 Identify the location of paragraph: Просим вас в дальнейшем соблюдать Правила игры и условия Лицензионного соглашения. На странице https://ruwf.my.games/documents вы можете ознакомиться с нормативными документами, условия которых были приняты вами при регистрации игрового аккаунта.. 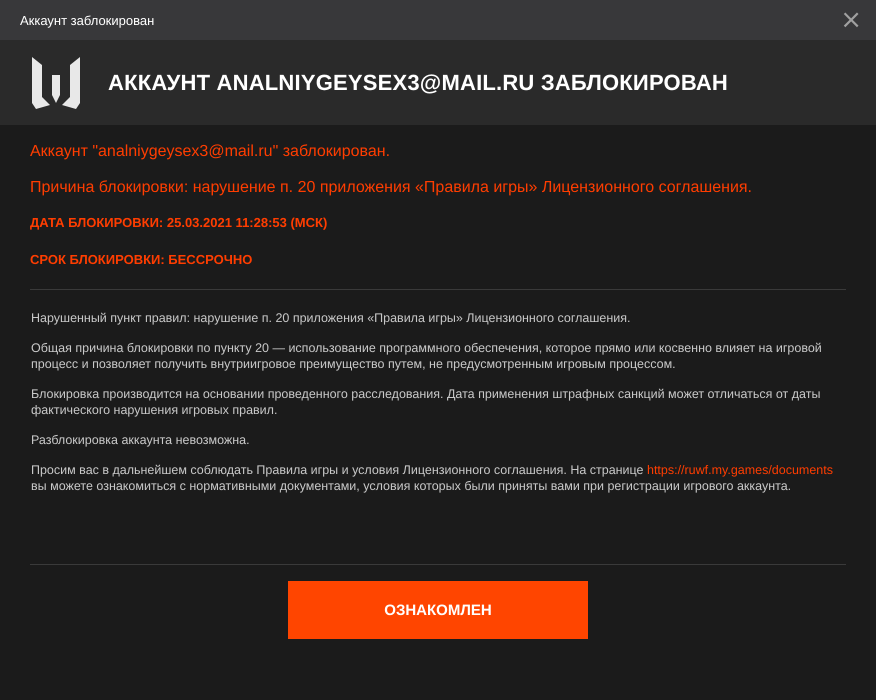
(432, 478).